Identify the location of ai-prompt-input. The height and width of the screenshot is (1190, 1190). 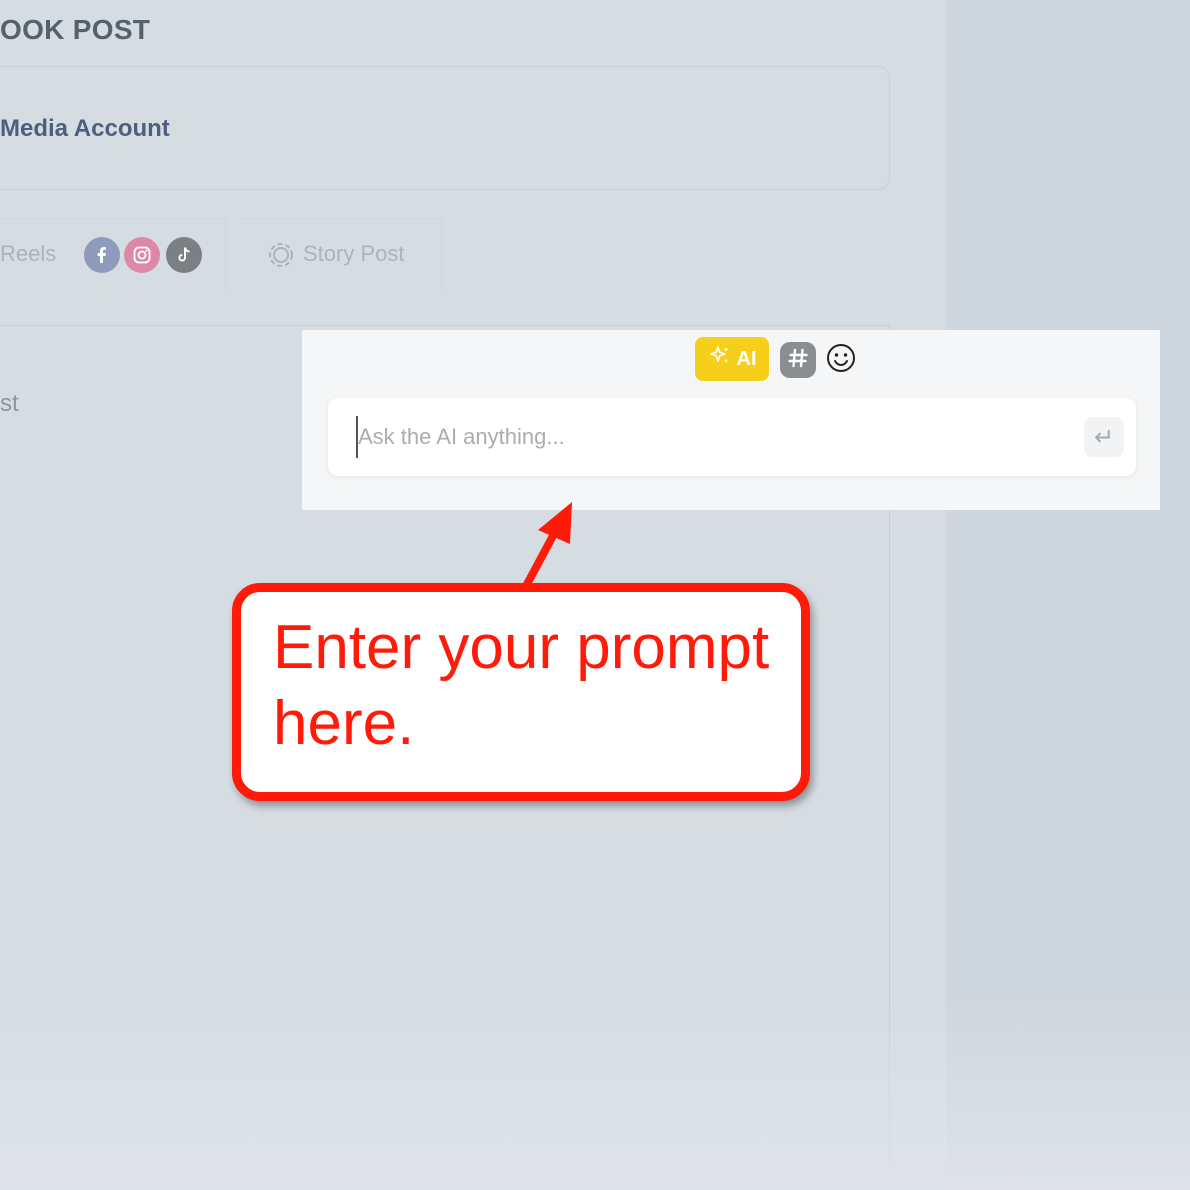
(717, 437).